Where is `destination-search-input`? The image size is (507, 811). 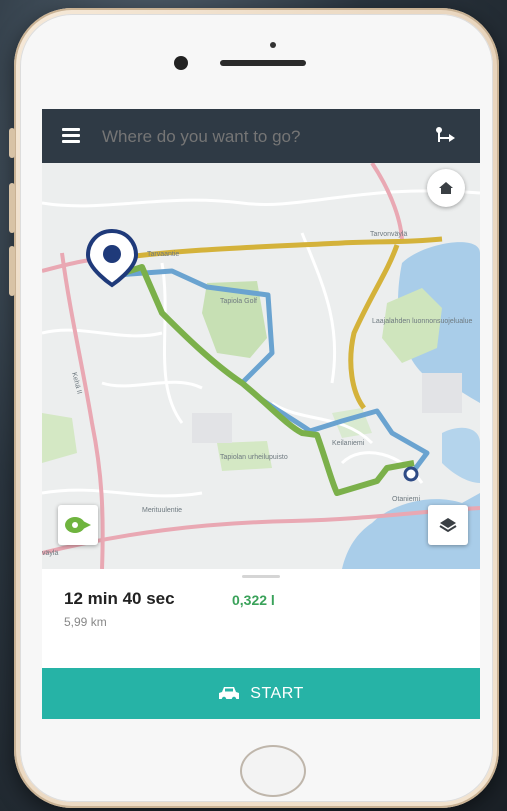
destination-search-input is located at coordinates (261, 137).